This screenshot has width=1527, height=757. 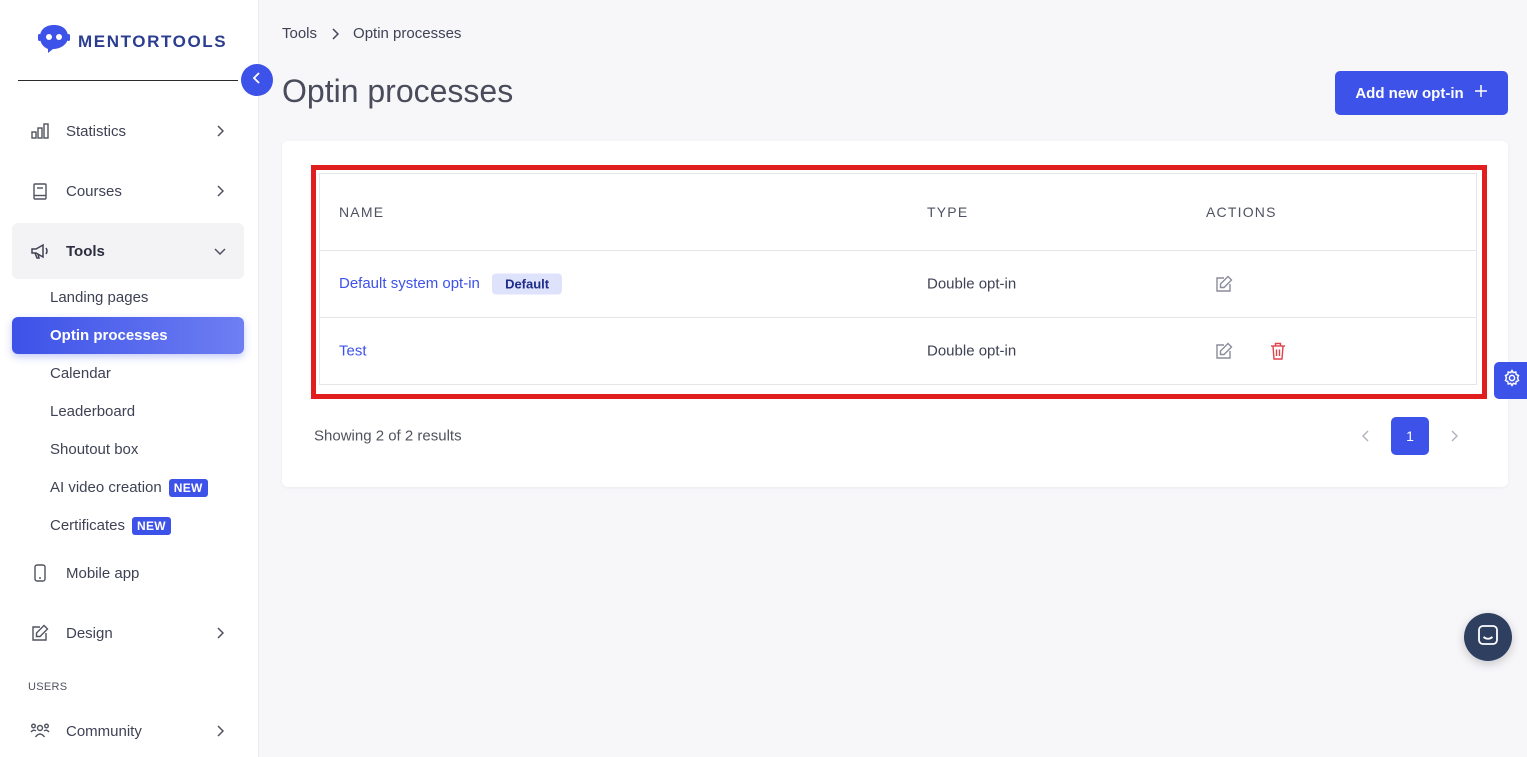 I want to click on column-header-actions: ACTIONS, so click(x=1241, y=212).